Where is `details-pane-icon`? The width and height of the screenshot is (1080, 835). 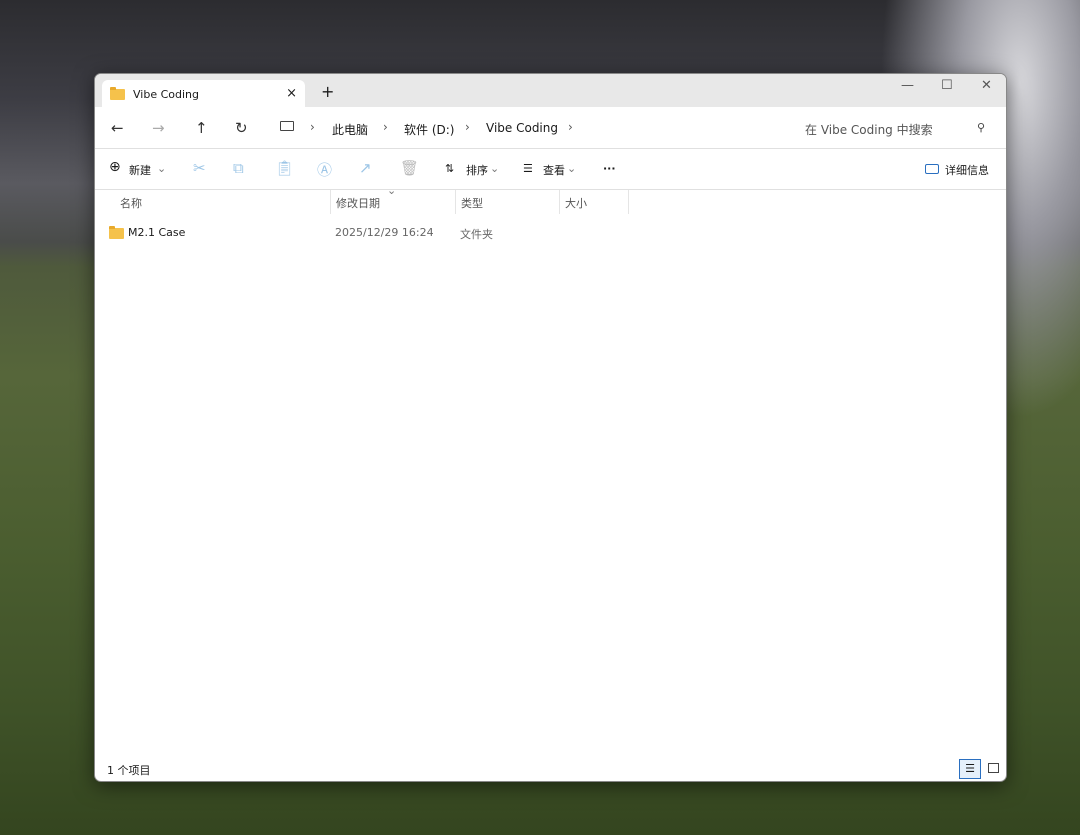 details-pane-icon is located at coordinates (932, 169).